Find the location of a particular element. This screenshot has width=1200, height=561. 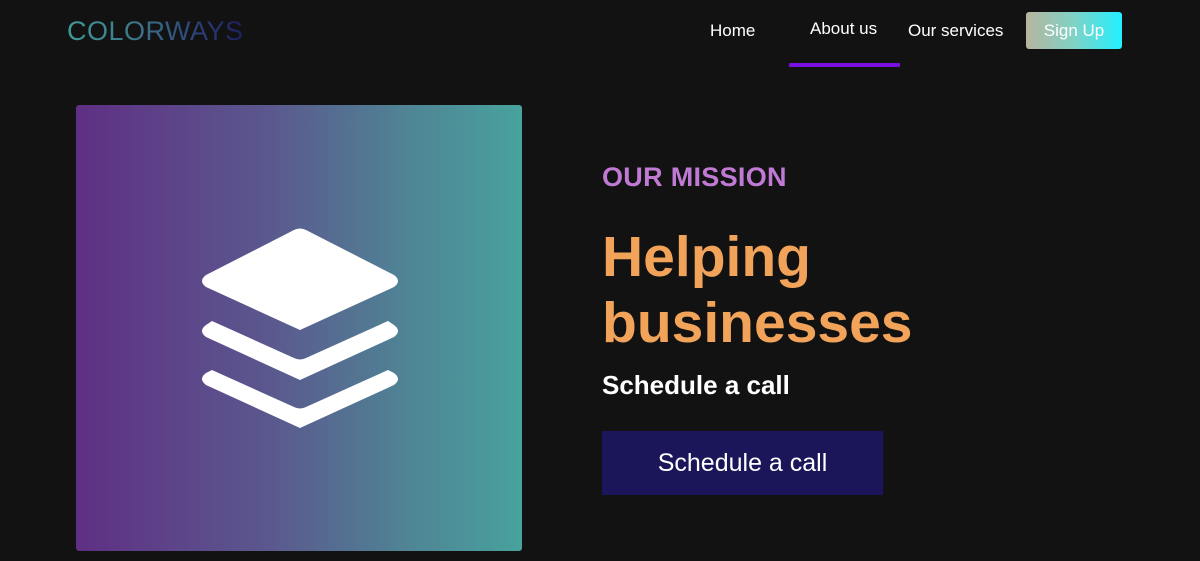

nav-link-home: Home is located at coordinates (732, 31).